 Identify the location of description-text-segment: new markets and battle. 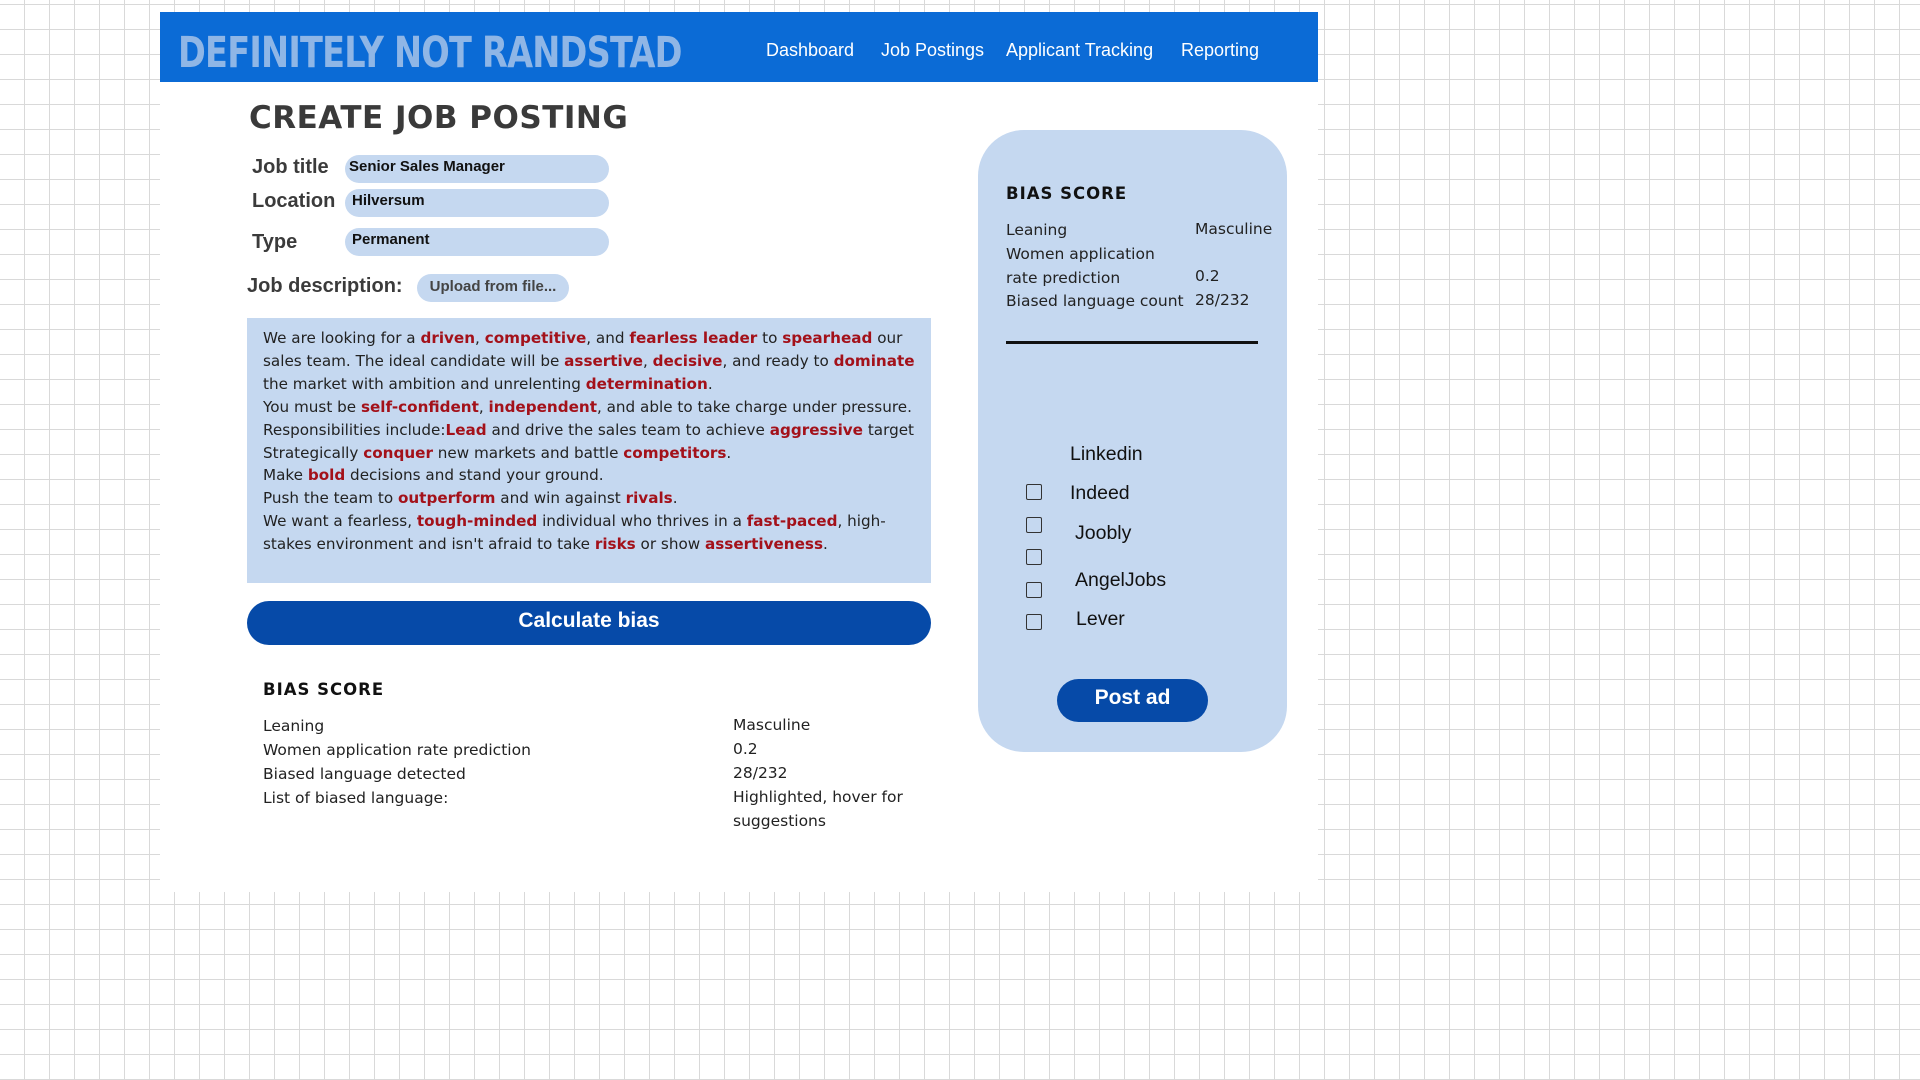
(528, 452).